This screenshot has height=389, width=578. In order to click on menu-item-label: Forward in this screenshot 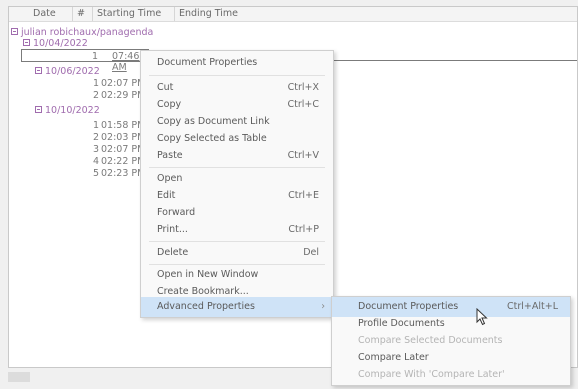, I will do `click(176, 212)`.